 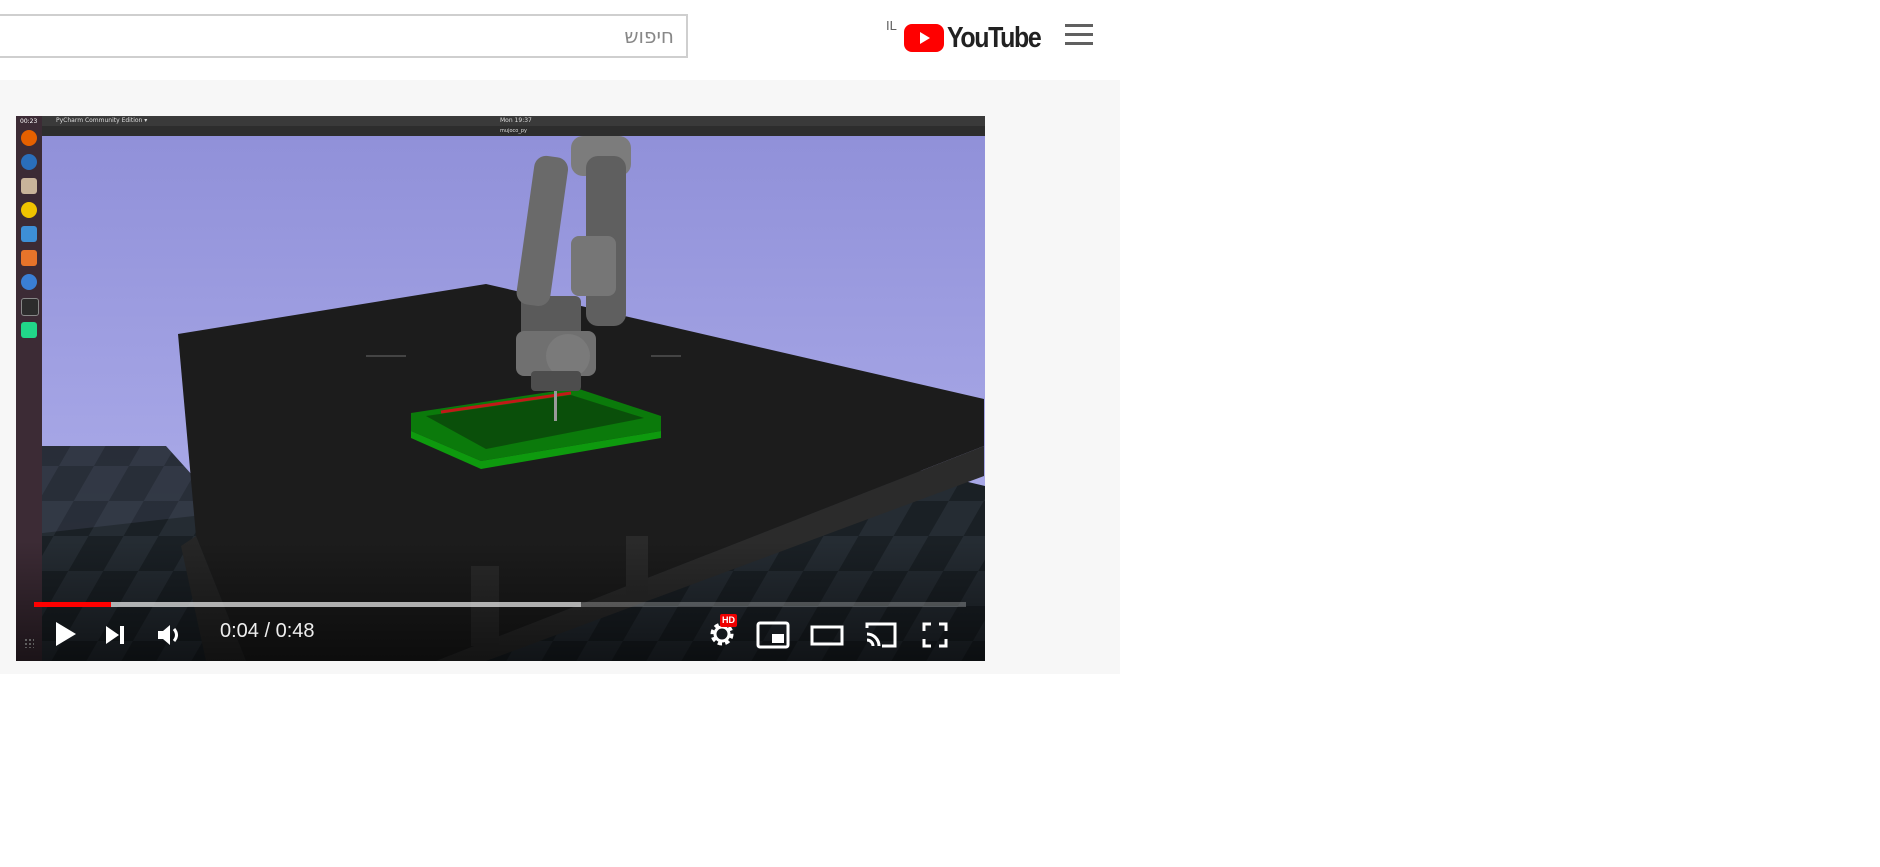 I want to click on progress-bar, so click(x=500, y=604).